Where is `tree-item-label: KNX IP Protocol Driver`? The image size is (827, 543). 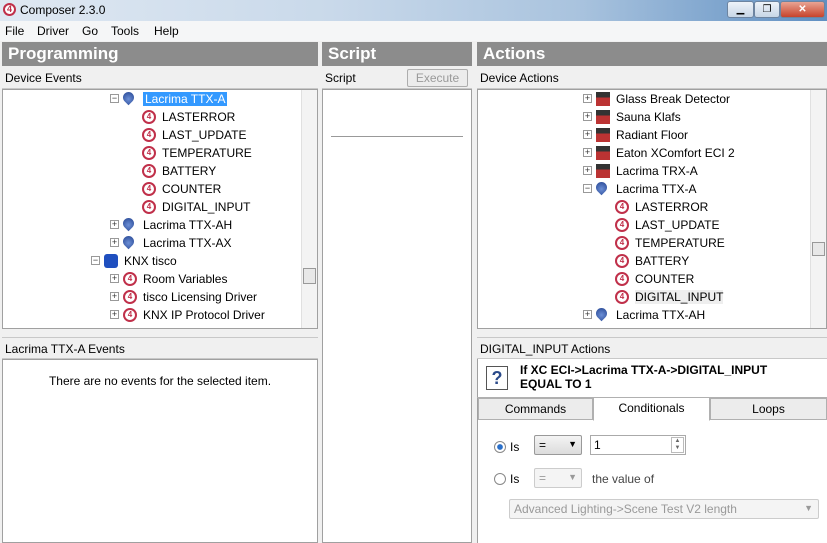
tree-item-label: KNX IP Protocol Driver is located at coordinates (204, 315).